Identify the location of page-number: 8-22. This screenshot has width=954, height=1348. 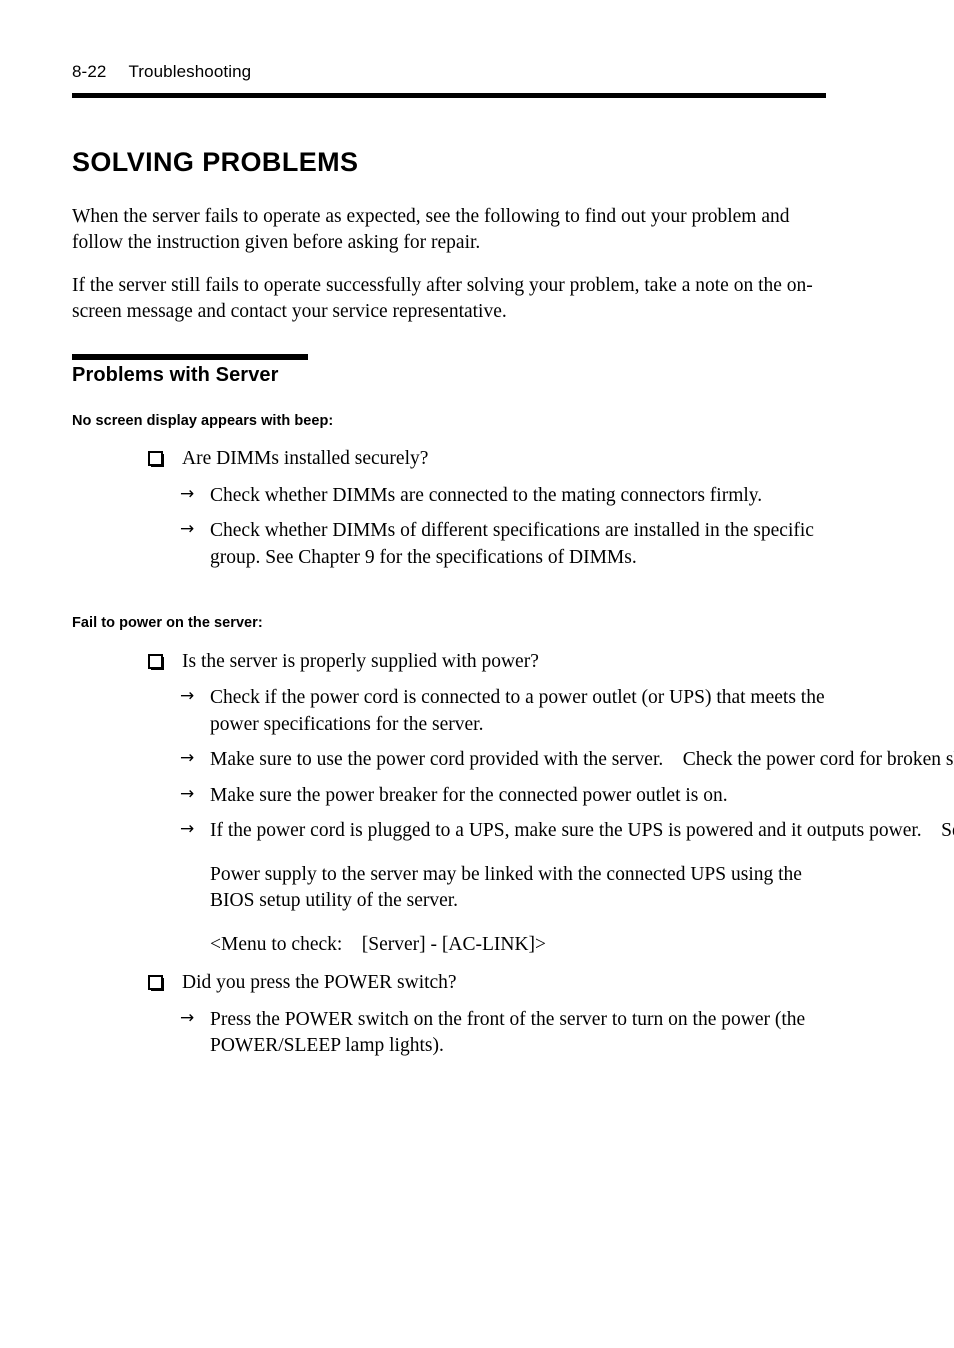
(89, 71).